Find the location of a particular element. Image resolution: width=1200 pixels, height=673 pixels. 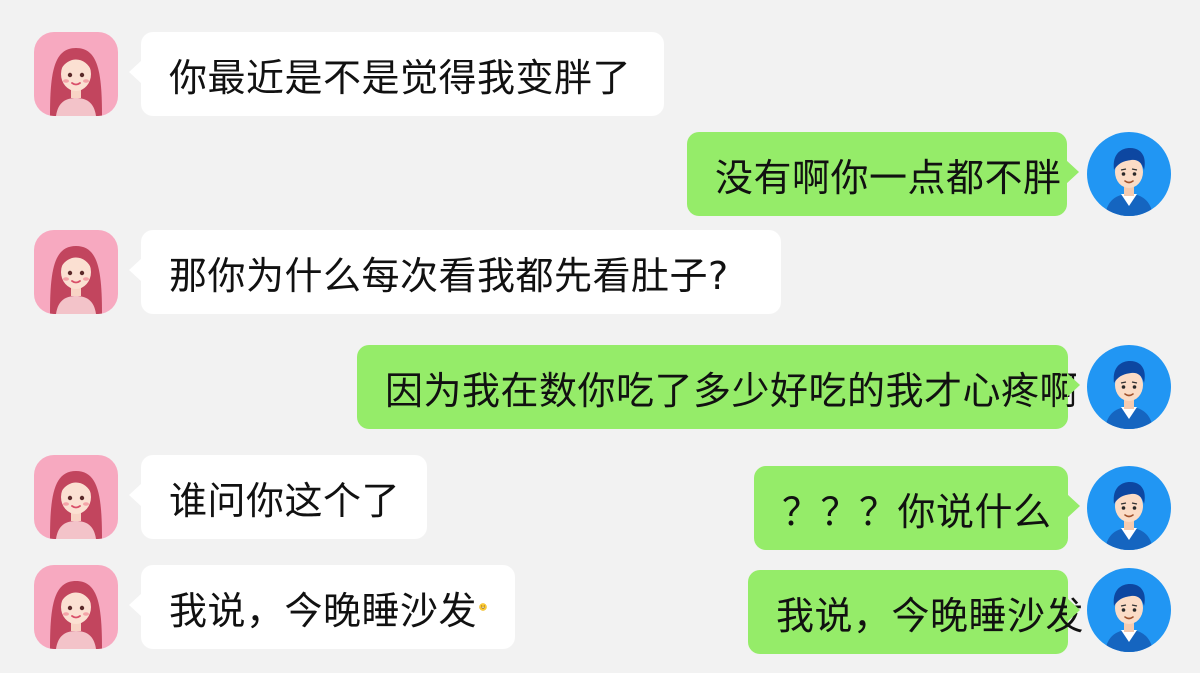

message-bubble-incoming: 谁问你这个了 is located at coordinates (278, 497).